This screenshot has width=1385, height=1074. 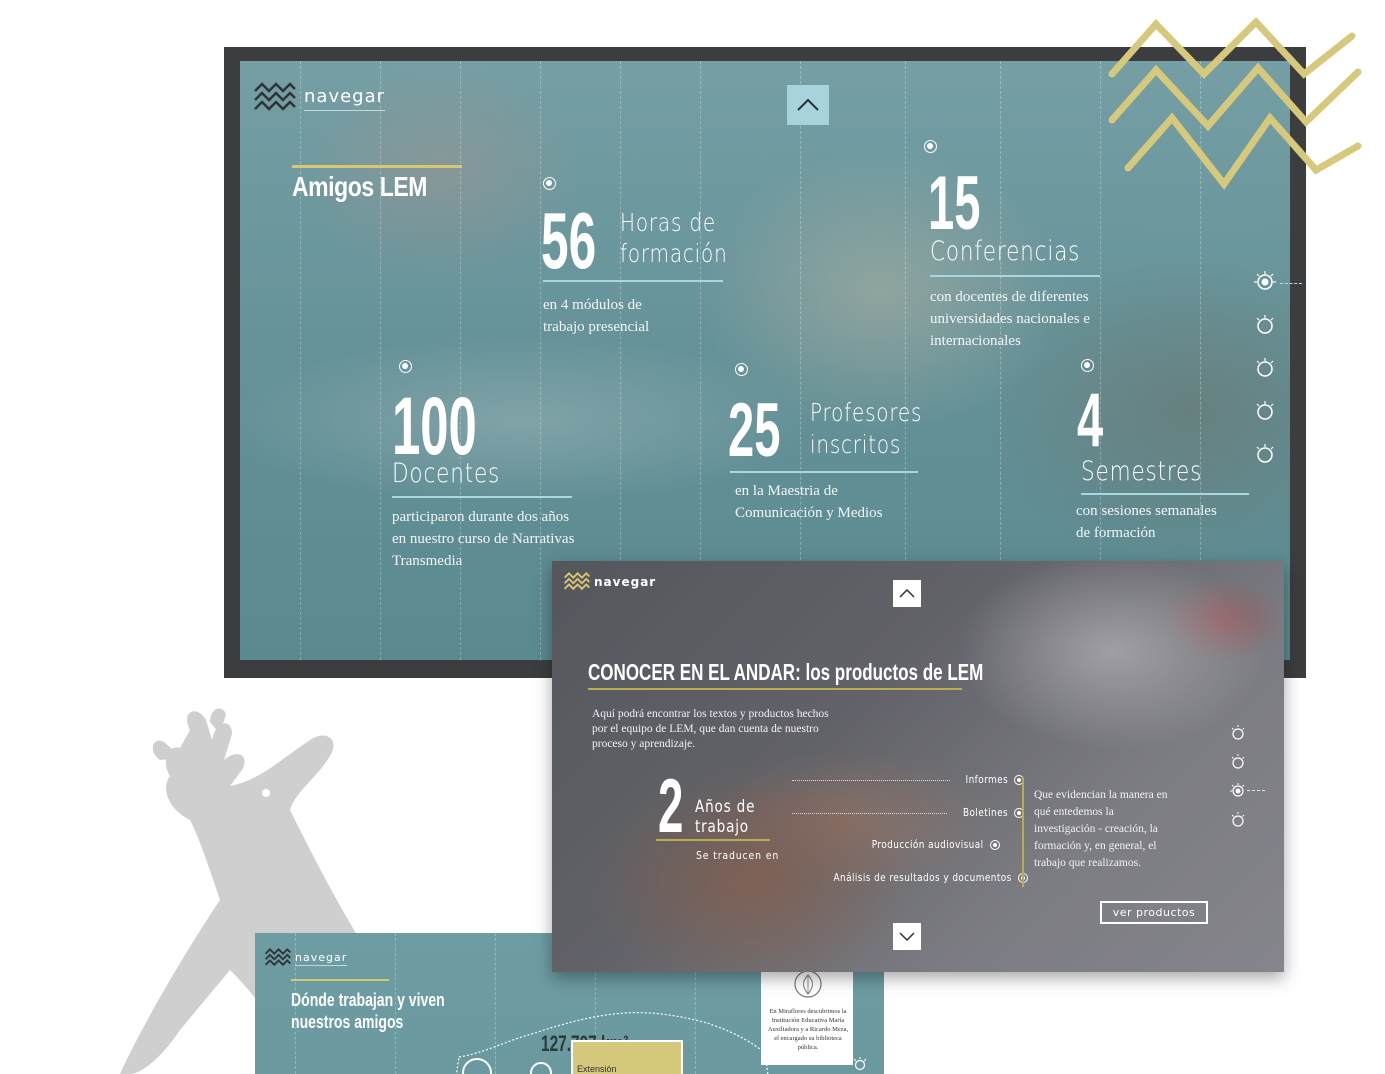 I want to click on stat-label: Horas de, so click(x=668, y=222).